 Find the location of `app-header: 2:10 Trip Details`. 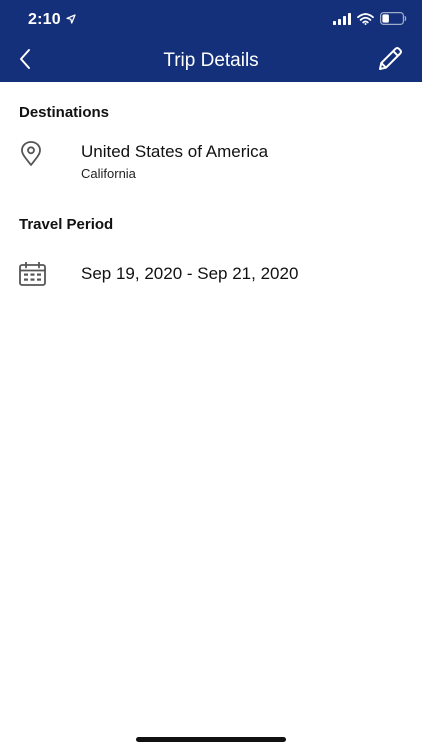

app-header: 2:10 Trip Details is located at coordinates (211, 41).